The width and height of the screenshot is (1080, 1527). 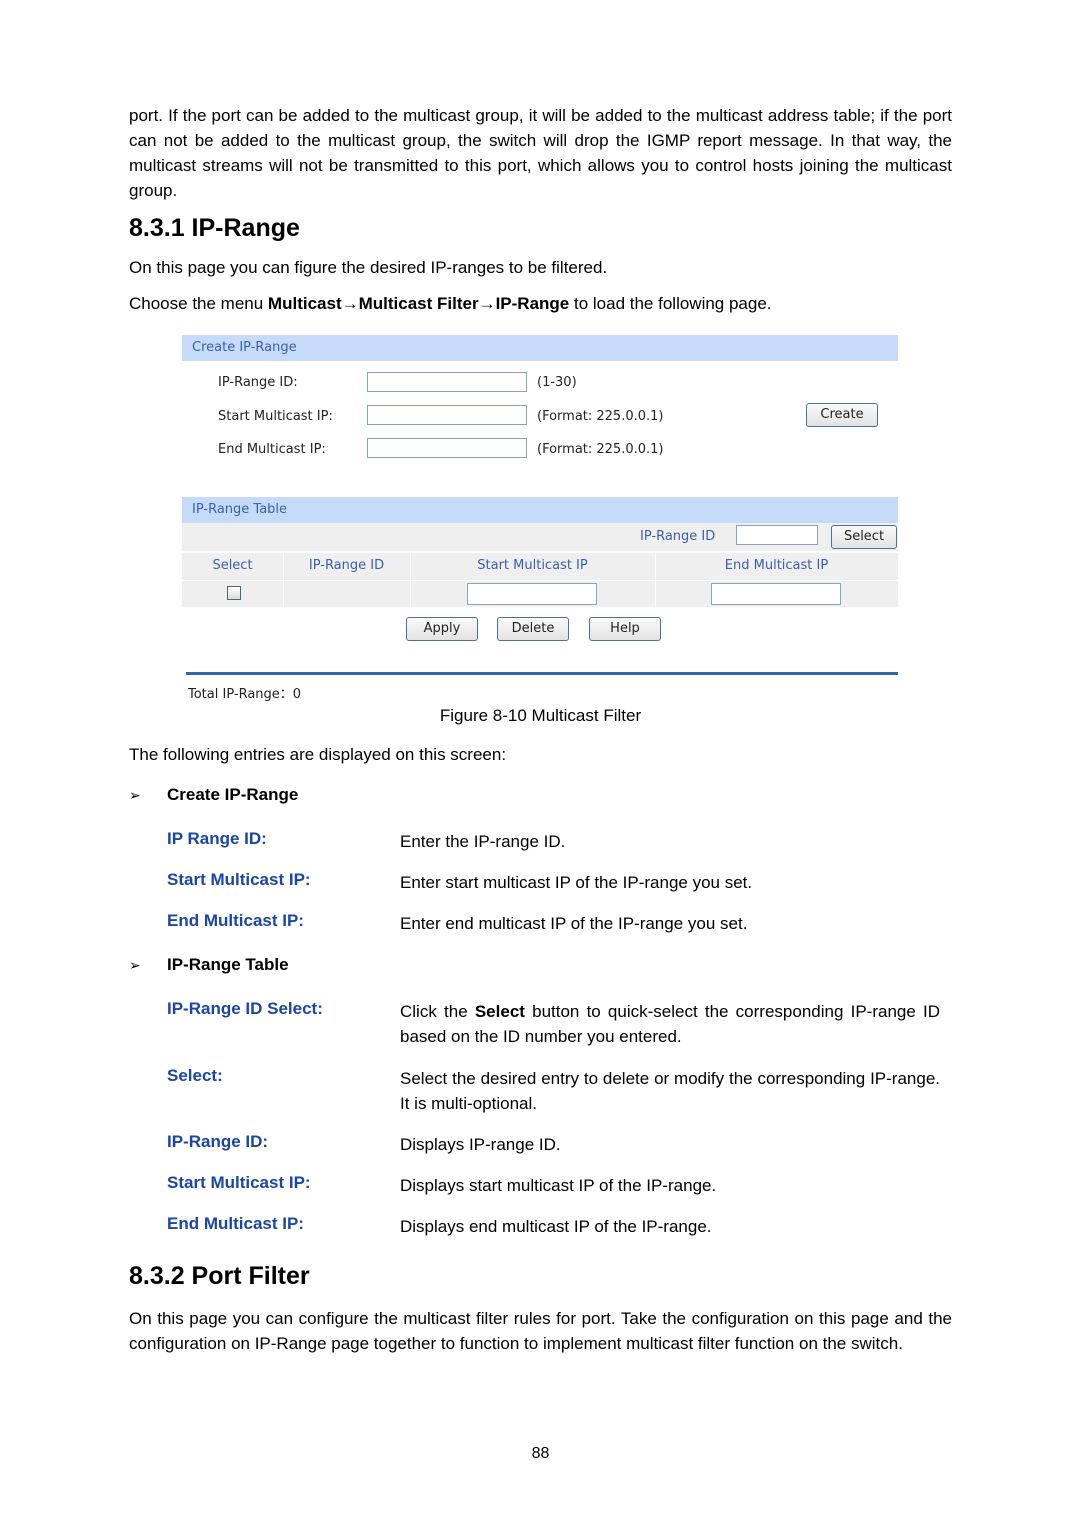 What do you see at coordinates (235, 1223) in the screenshot?
I see `term-end-multicast-ip-display: End Multicast IP:` at bounding box center [235, 1223].